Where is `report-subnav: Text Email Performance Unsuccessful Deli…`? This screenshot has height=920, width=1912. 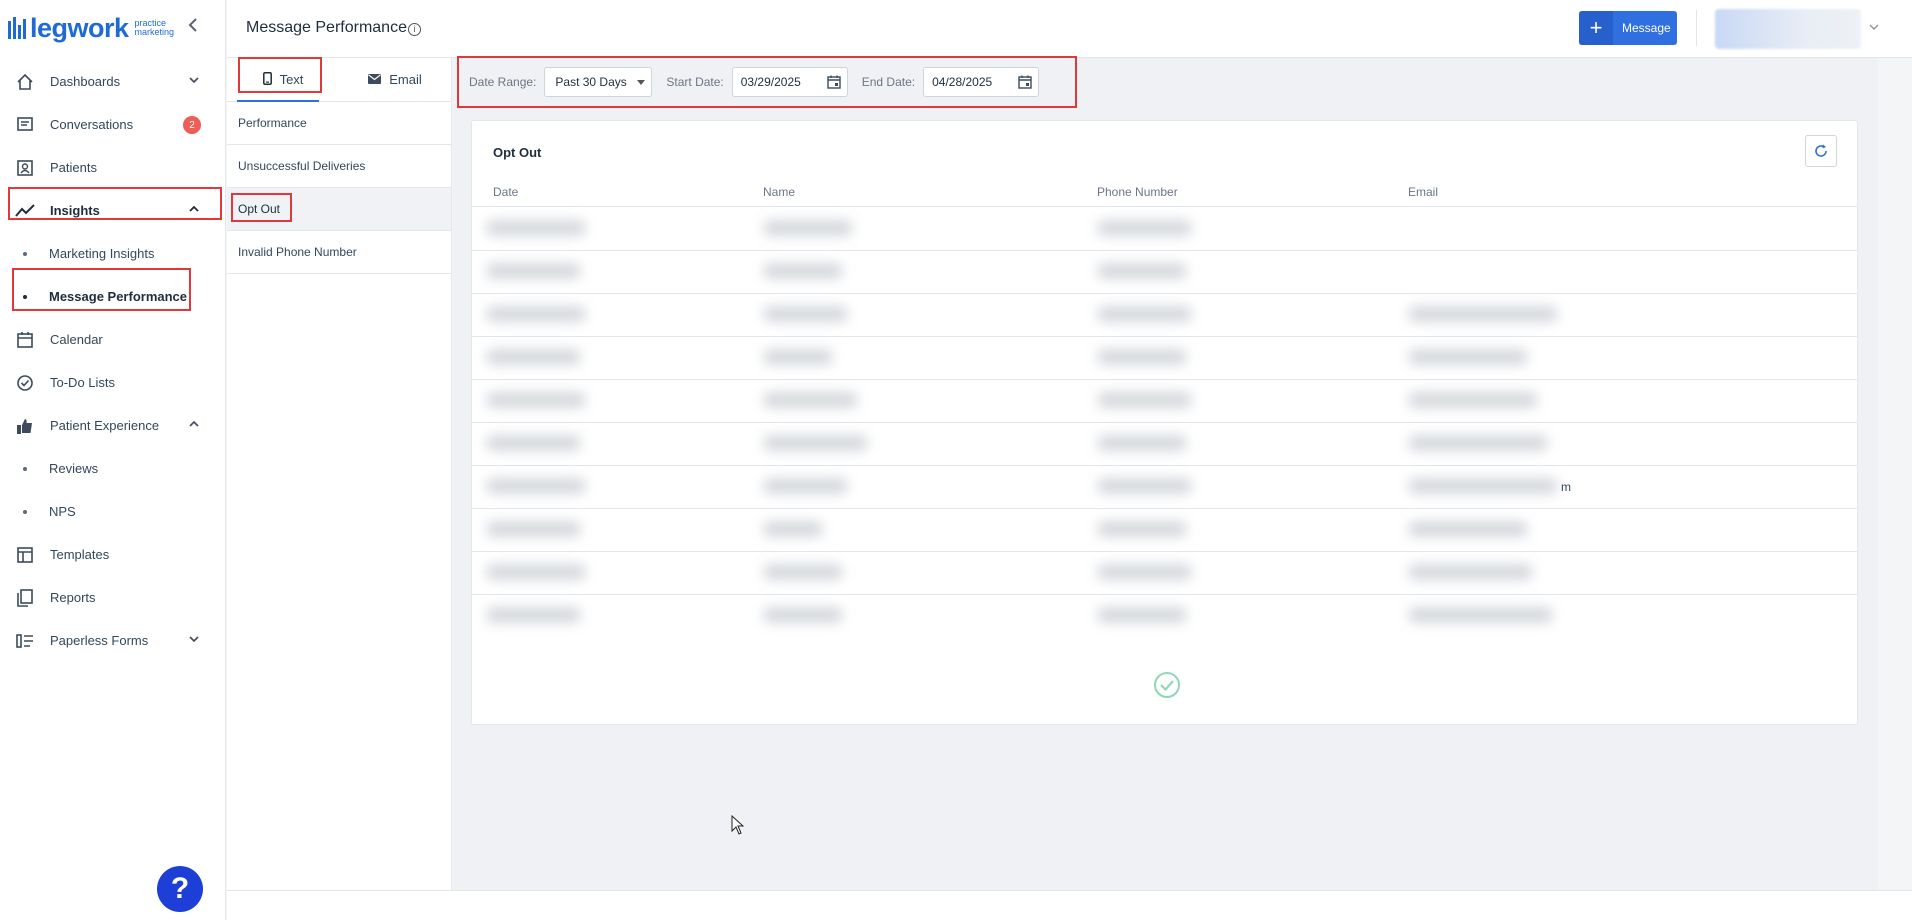 report-subnav: Text Email Performance Unsuccessful Deli… is located at coordinates (339, 474).